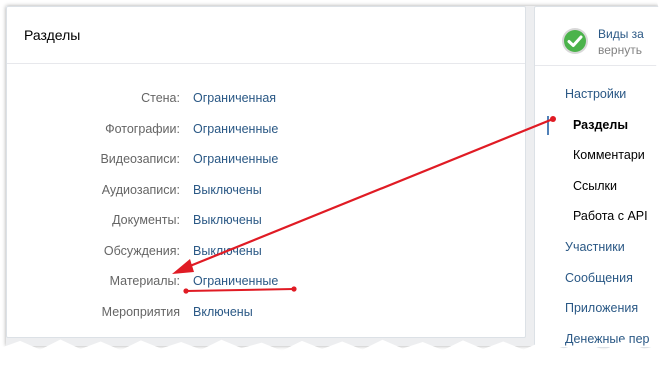 This screenshot has height=367, width=671. I want to click on section-label: Видеозаписи:, so click(140, 159).